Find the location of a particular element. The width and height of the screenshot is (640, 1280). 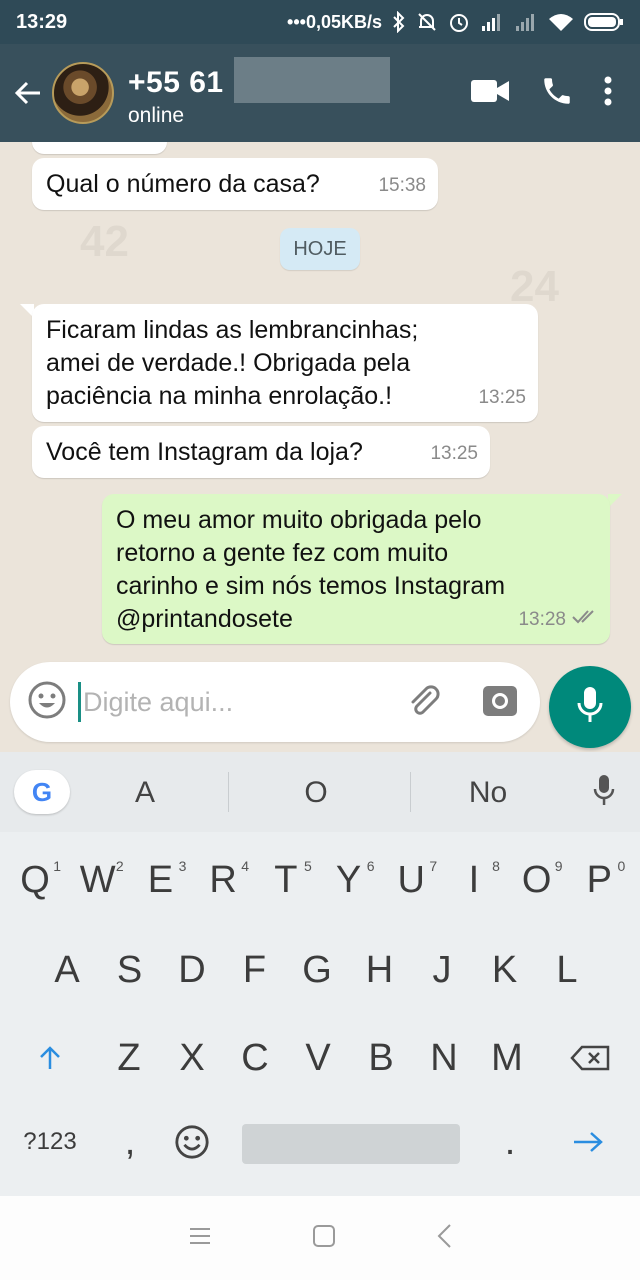

key-label: Q is located at coordinates (35, 879).